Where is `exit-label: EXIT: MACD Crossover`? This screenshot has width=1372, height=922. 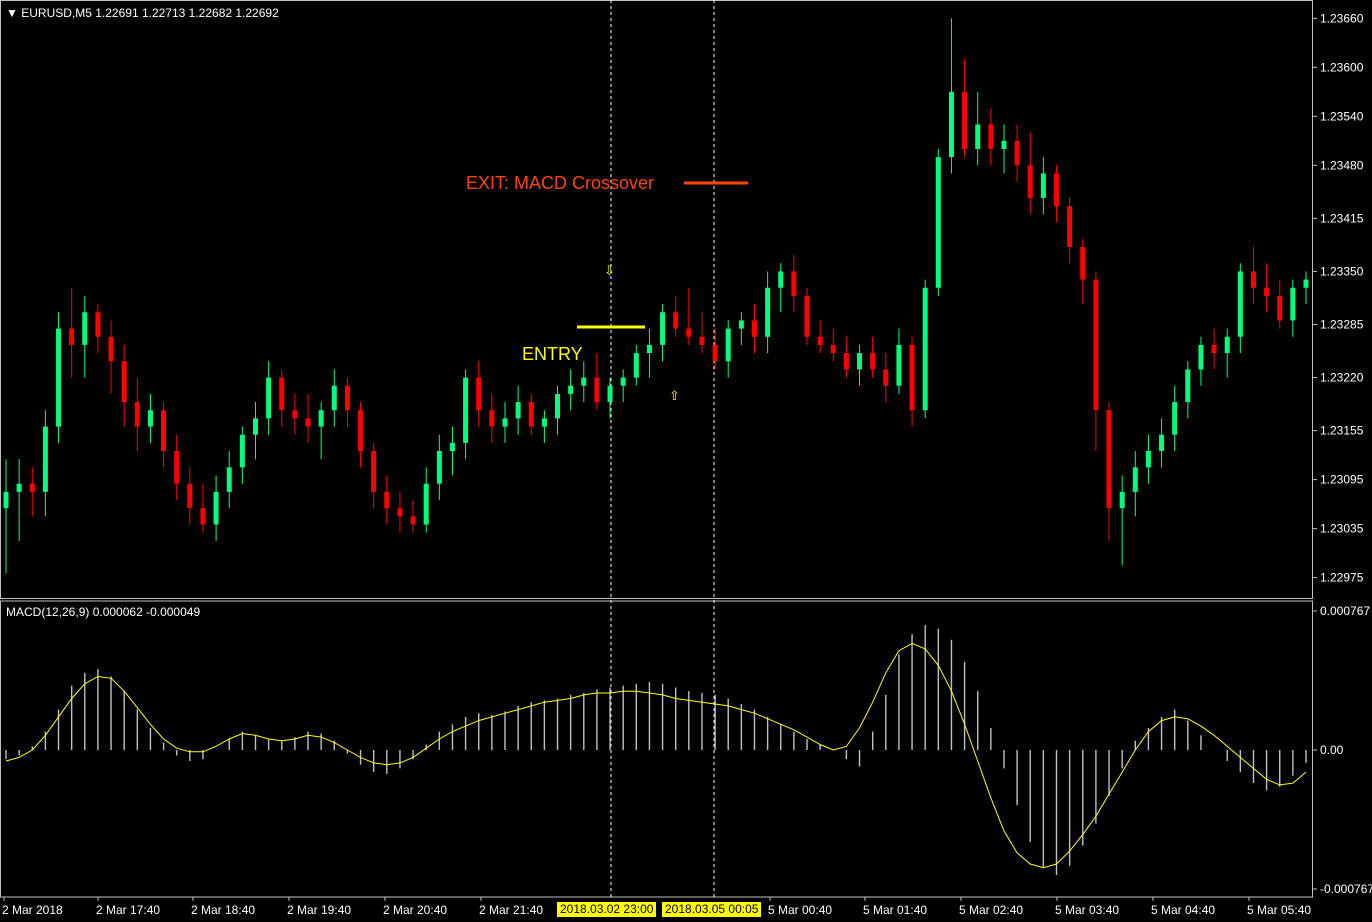
exit-label: EXIT: MACD Crossover is located at coordinates (560, 183).